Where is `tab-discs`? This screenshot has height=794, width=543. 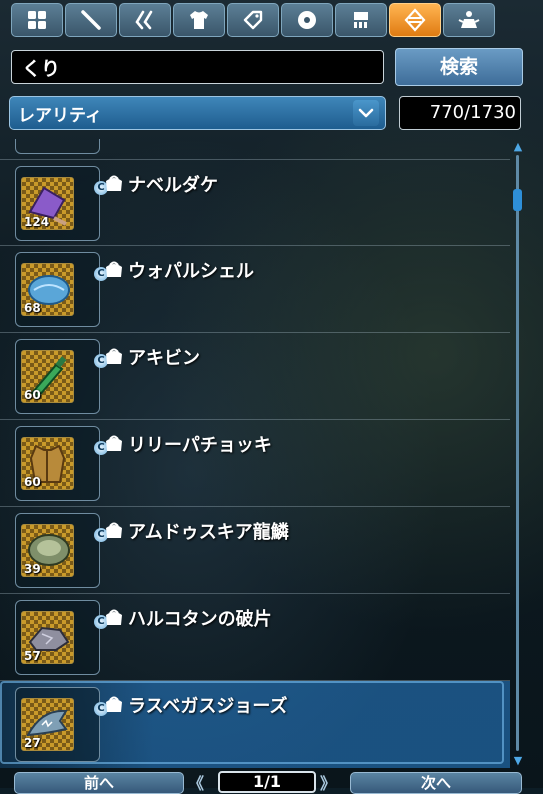
tab-discs is located at coordinates (307, 20).